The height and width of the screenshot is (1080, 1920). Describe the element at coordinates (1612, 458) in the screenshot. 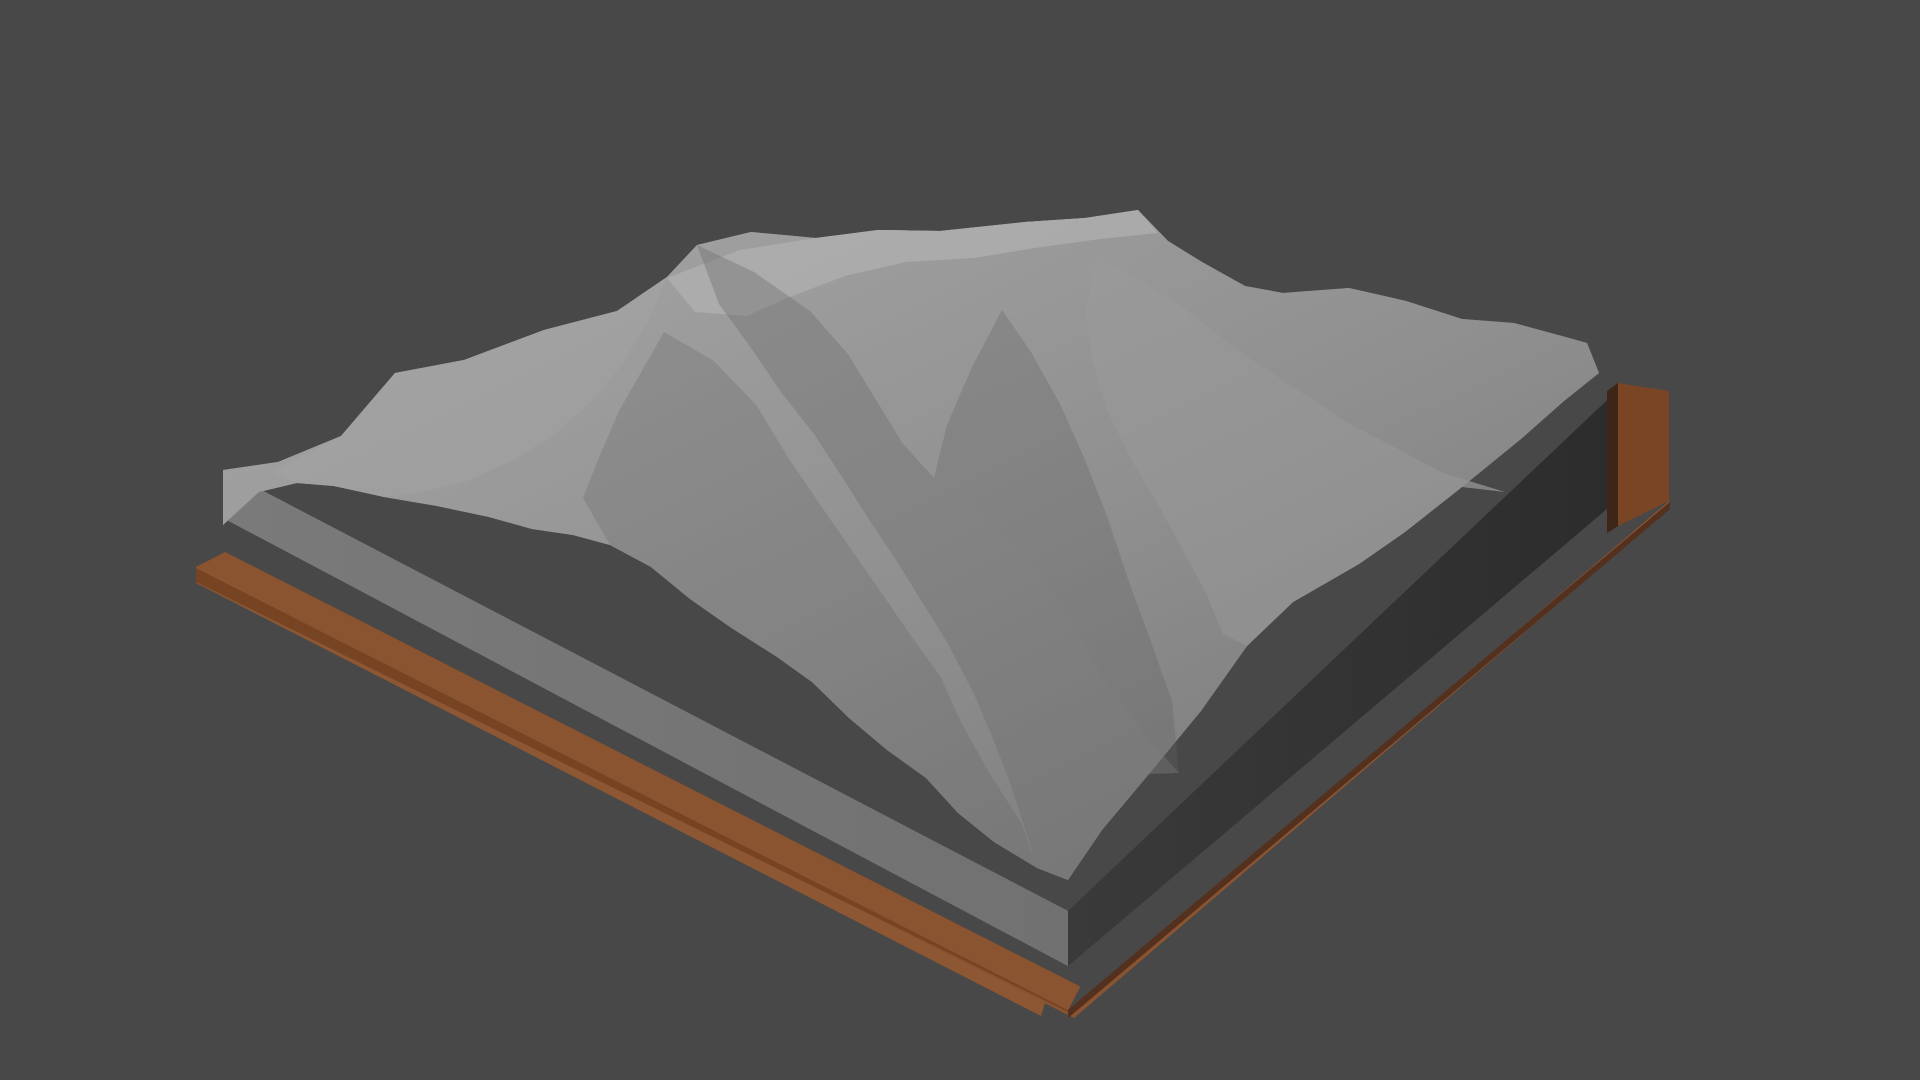

I see `wood-right-back-post-side` at that location.